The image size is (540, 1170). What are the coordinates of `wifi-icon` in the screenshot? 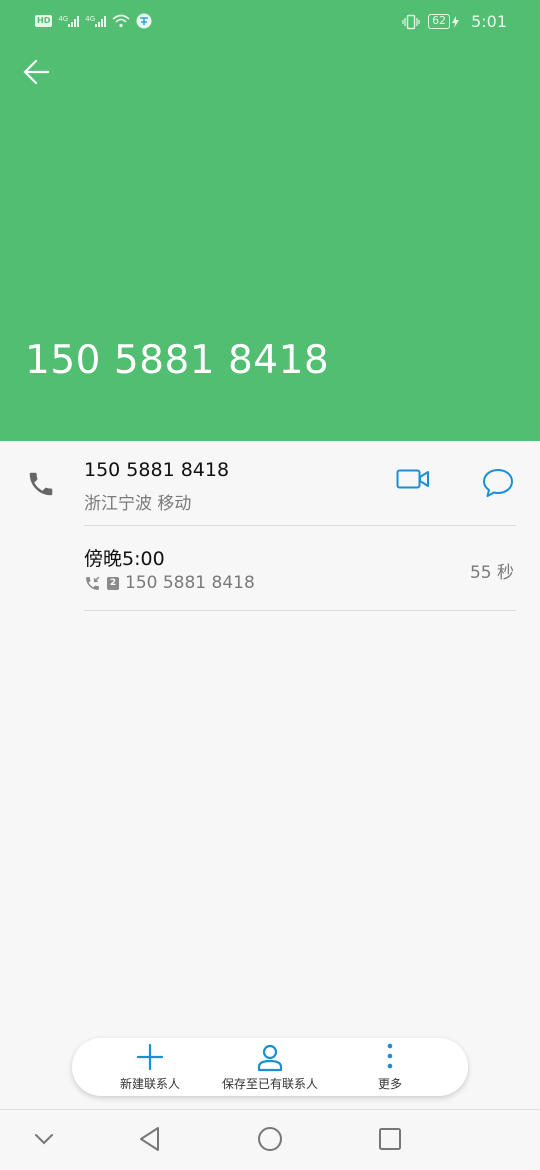 It's located at (121, 21).